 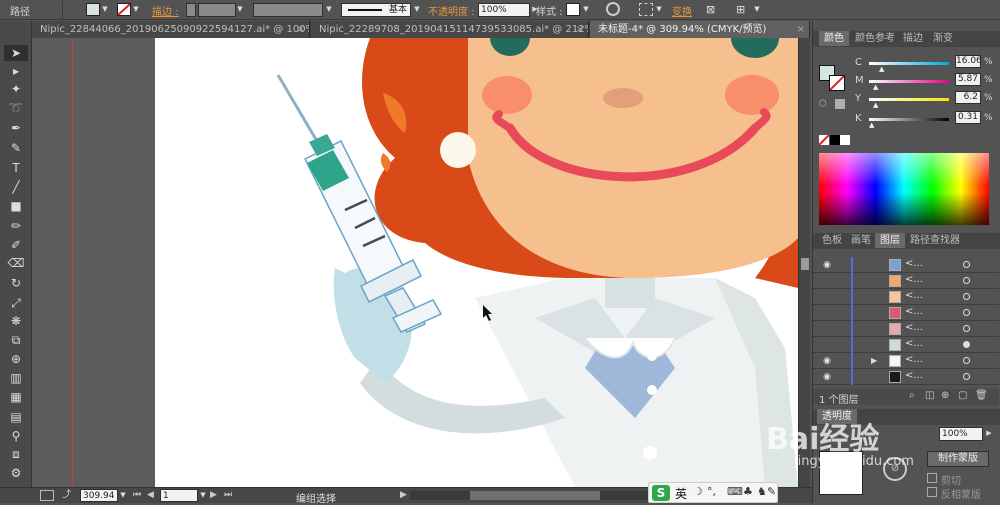 I want to click on page-field: 1, so click(x=179, y=495).